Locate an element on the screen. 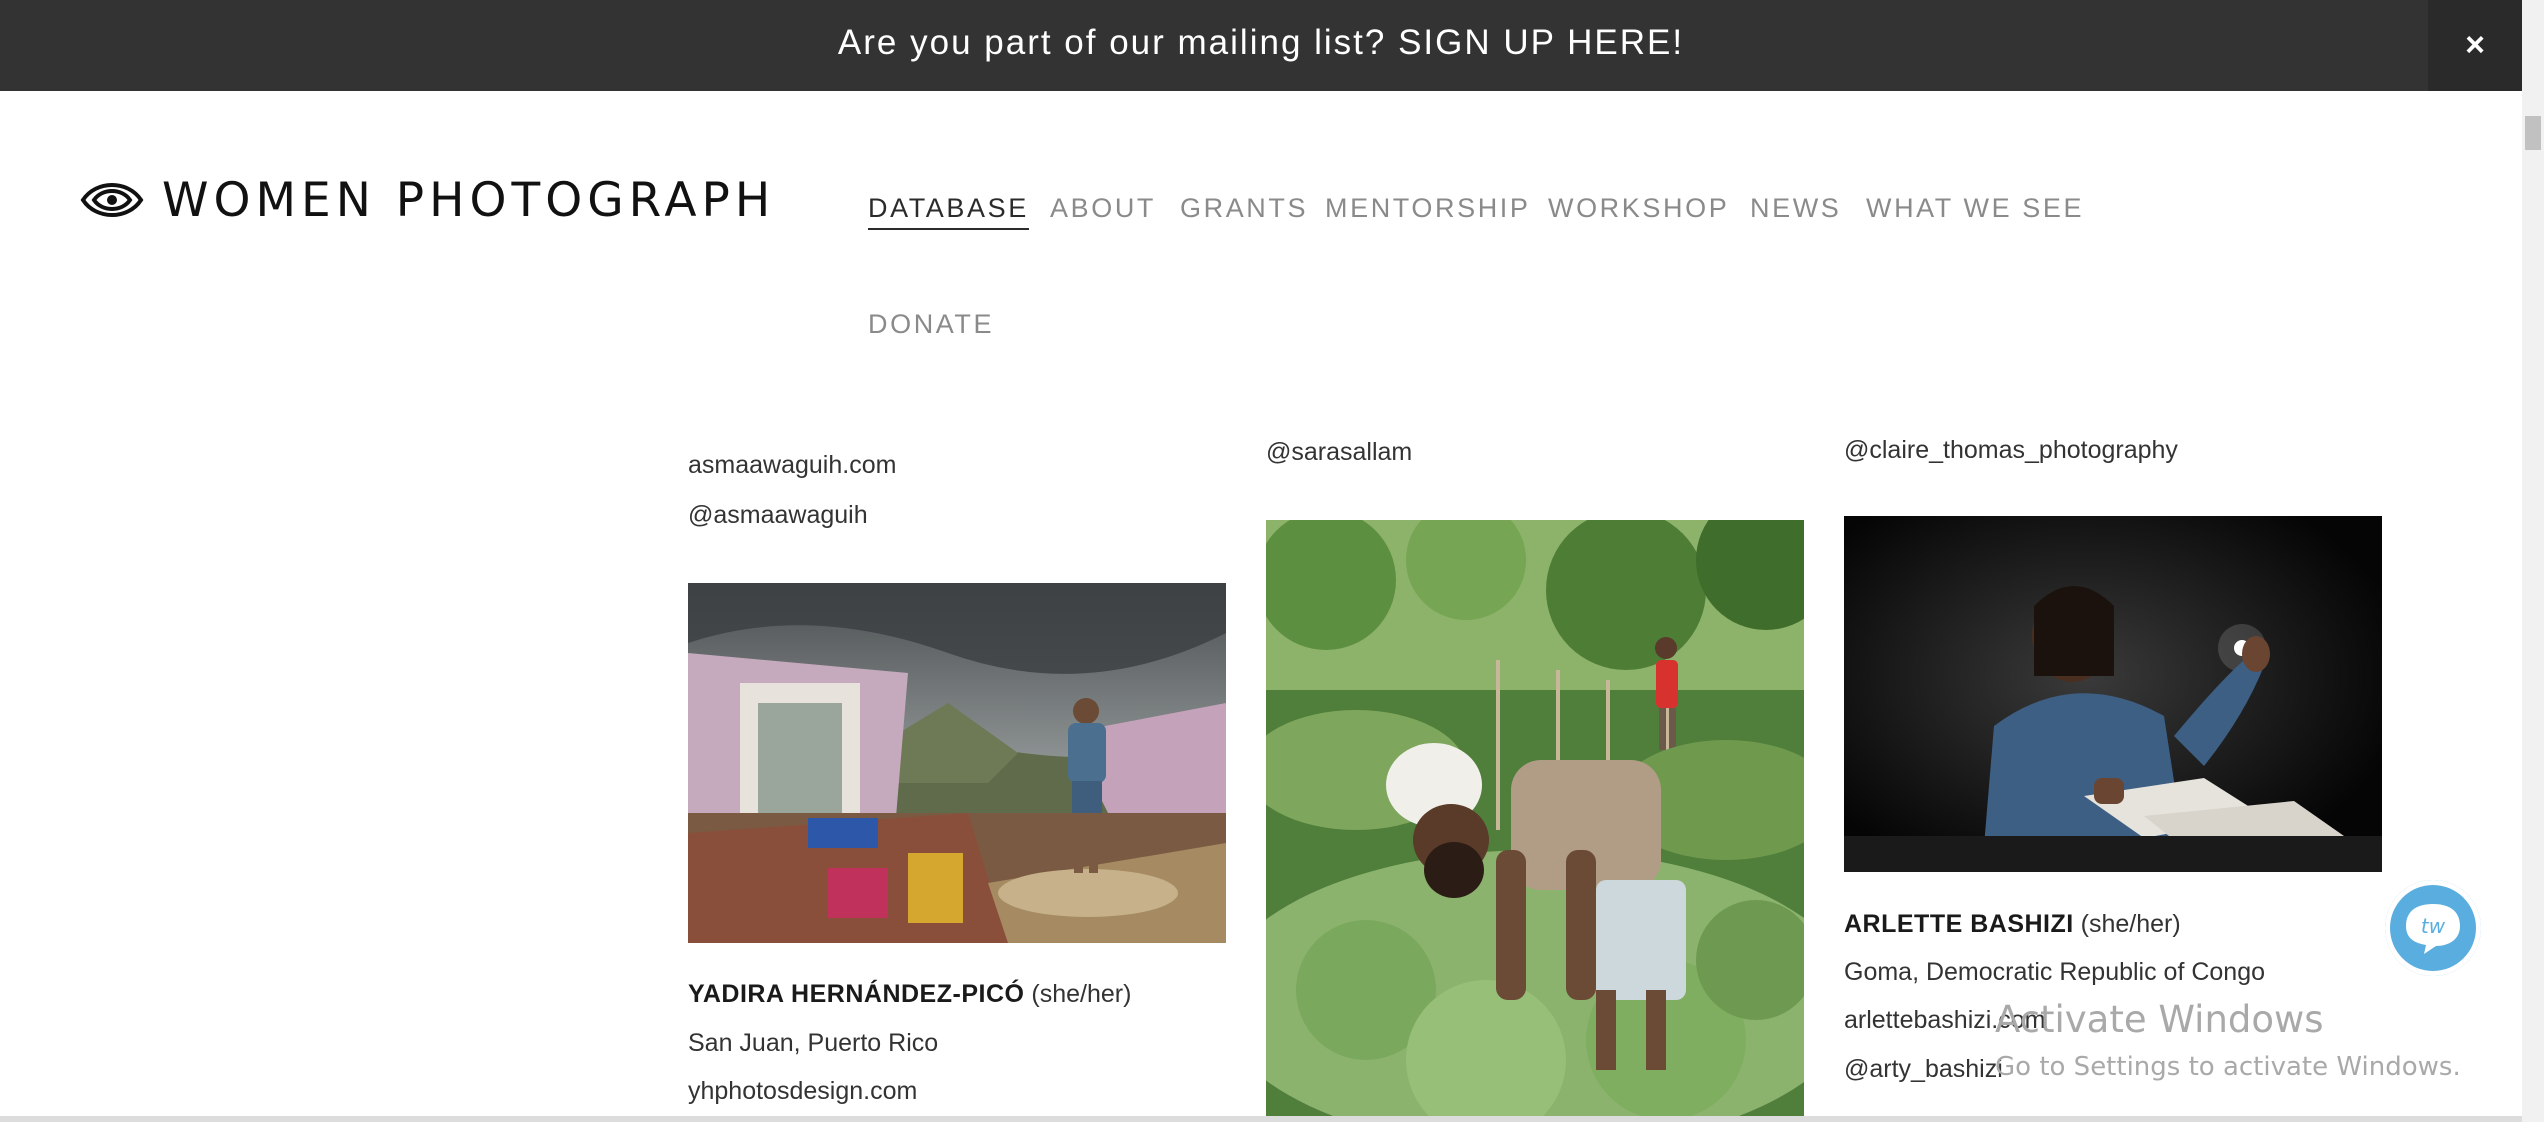  chat-widget-button: tw is located at coordinates (2433, 928).